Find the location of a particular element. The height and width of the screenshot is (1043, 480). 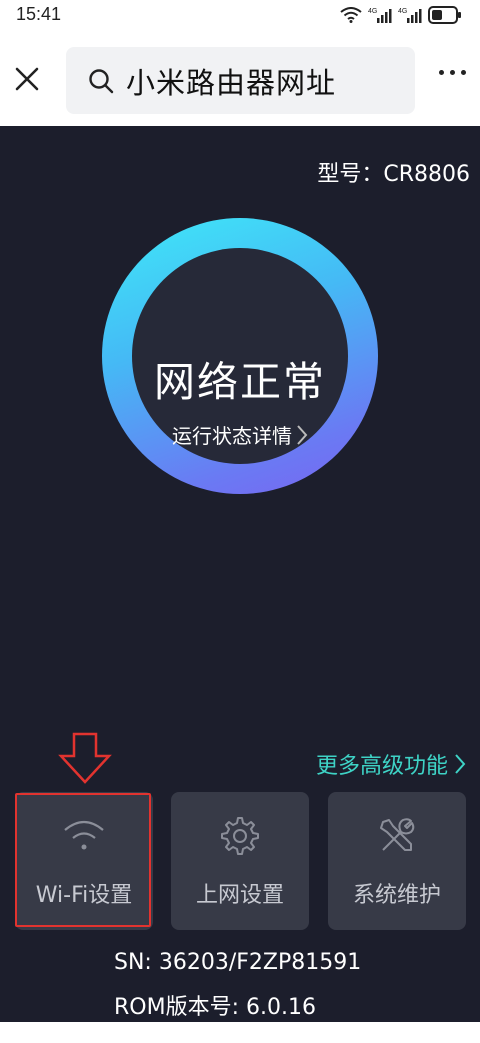

browser-search-bar: 小米路由器网址 is located at coordinates (240, 79).